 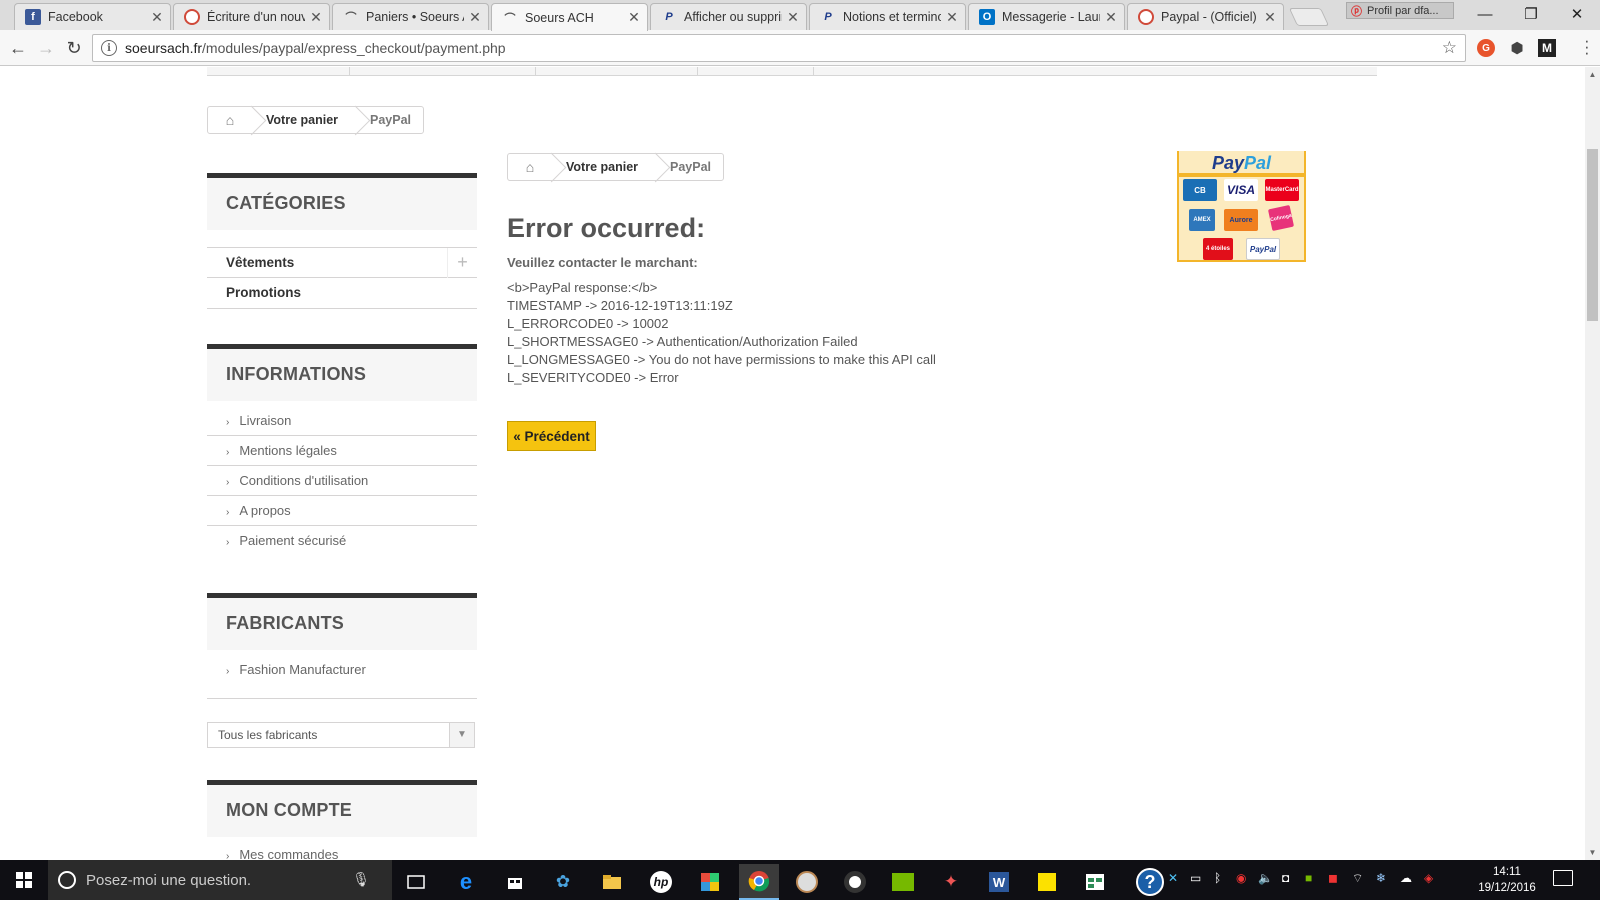 What do you see at coordinates (616, 167) in the screenshot?
I see `breadcrumb-main: ⌂ Votre panier PayPal` at bounding box center [616, 167].